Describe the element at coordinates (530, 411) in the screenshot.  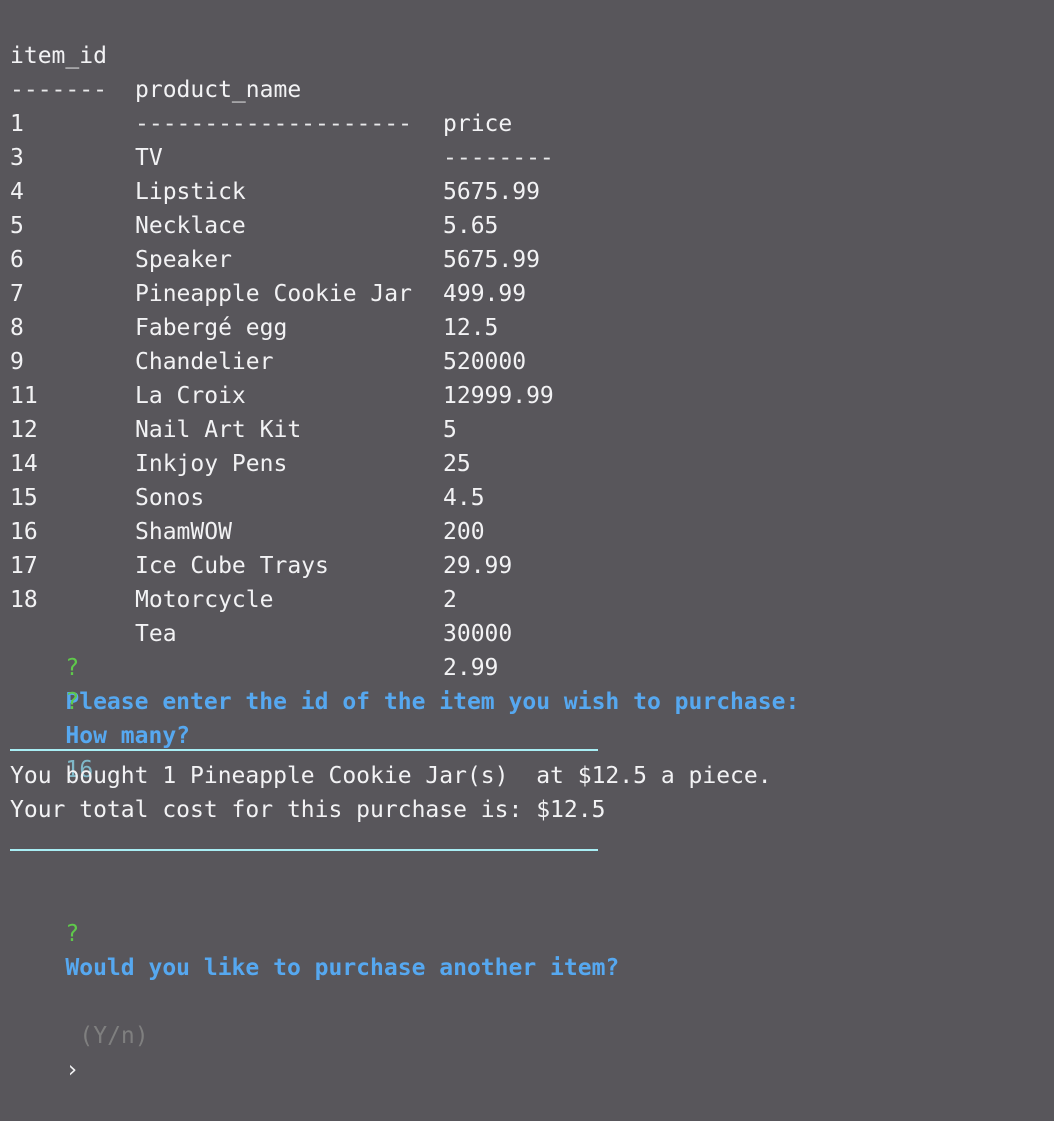
I see `table-row: 11 Nail Art Kit 25` at that location.